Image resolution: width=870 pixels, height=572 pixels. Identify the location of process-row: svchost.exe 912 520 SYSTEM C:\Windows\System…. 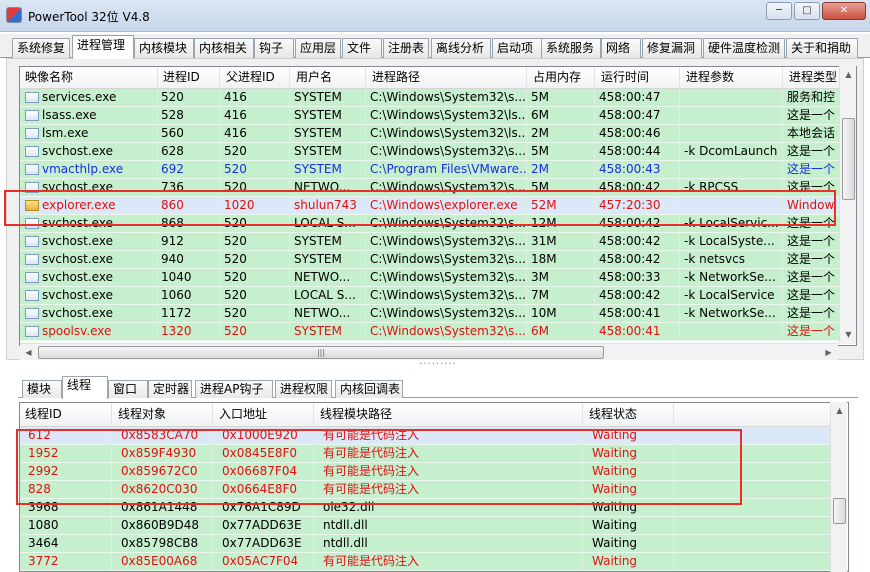
(432, 242).